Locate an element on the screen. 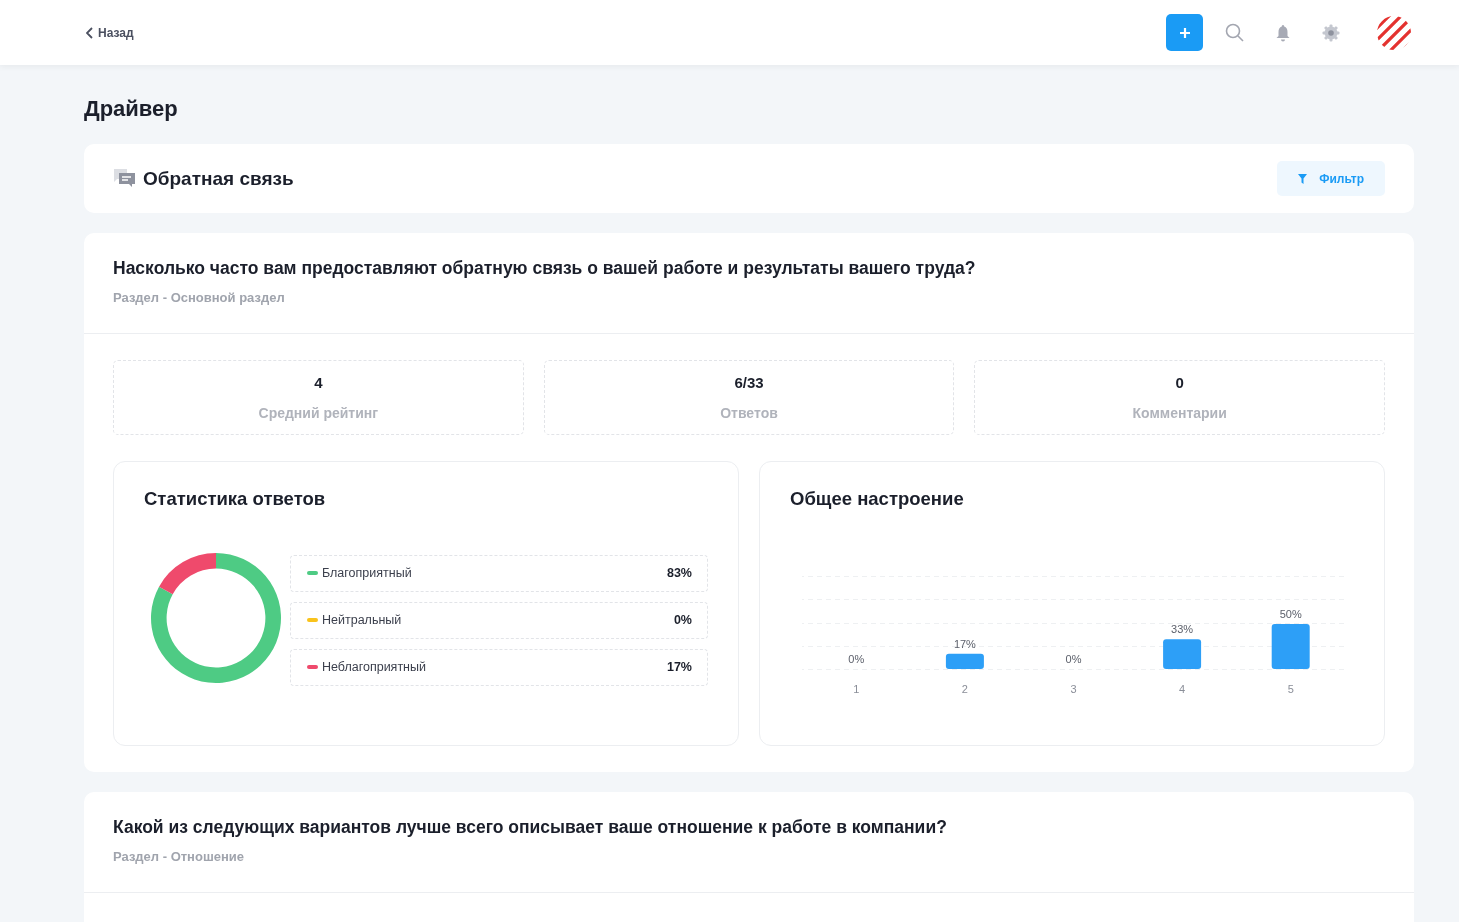 Image resolution: width=1459 pixels, height=922 pixels. add-button is located at coordinates (1184, 32).